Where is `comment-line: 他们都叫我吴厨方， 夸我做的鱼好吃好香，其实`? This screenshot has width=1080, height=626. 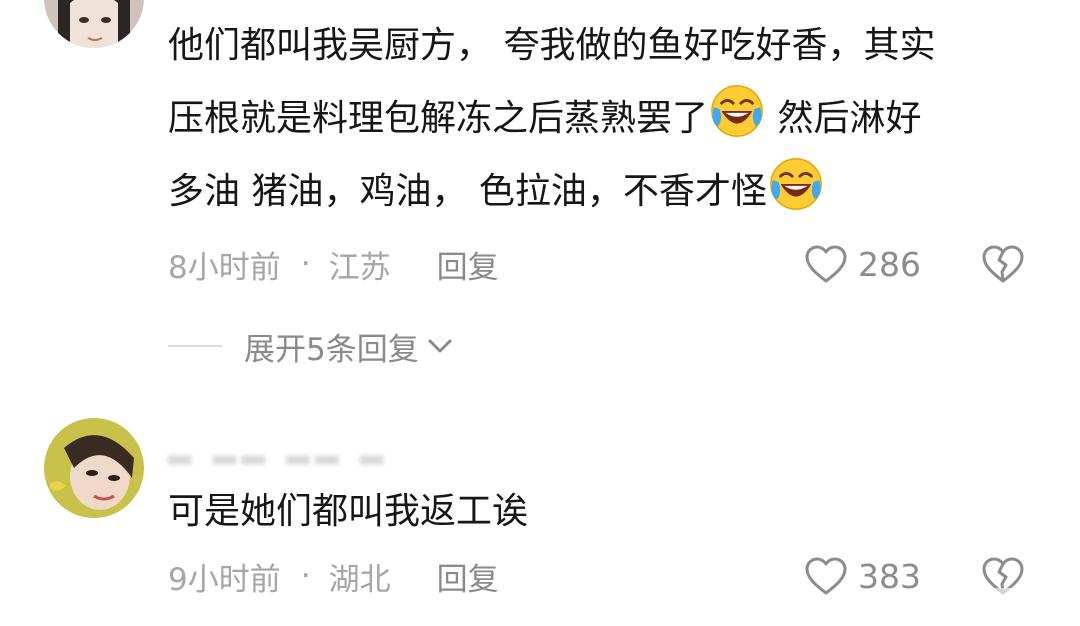 comment-line: 他们都叫我吴厨方， 夸我做的鱼好吃好香，其实 is located at coordinates (552, 45).